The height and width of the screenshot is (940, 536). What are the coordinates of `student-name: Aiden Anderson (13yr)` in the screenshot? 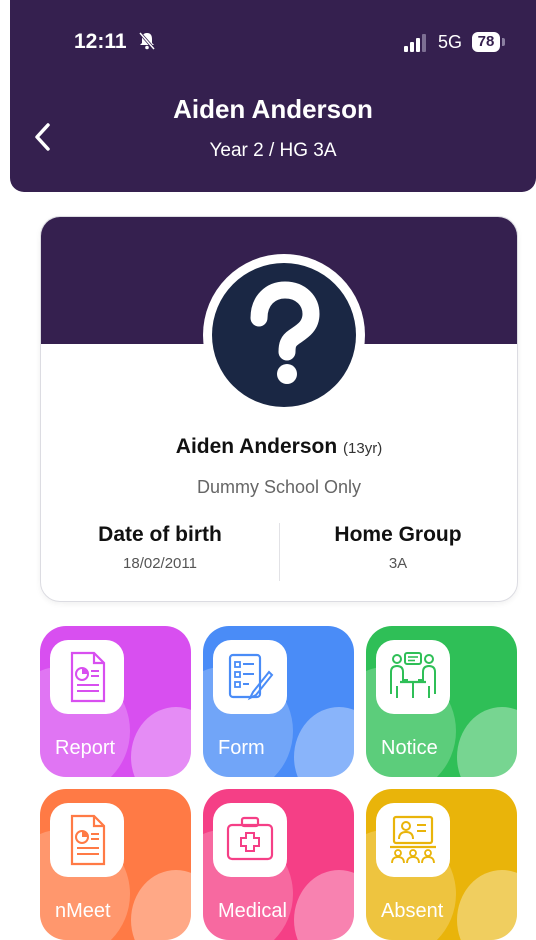 It's located at (279, 447).